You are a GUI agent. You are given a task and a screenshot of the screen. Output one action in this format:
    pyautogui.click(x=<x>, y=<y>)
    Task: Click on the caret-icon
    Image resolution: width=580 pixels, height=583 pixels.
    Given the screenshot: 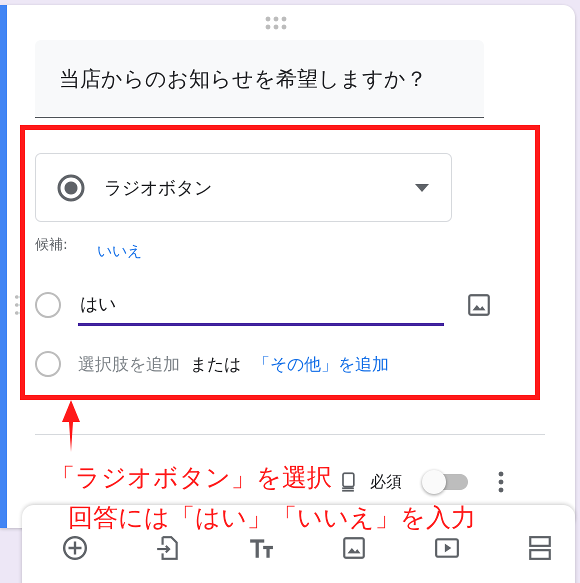 What is the action you would take?
    pyautogui.click(x=422, y=188)
    